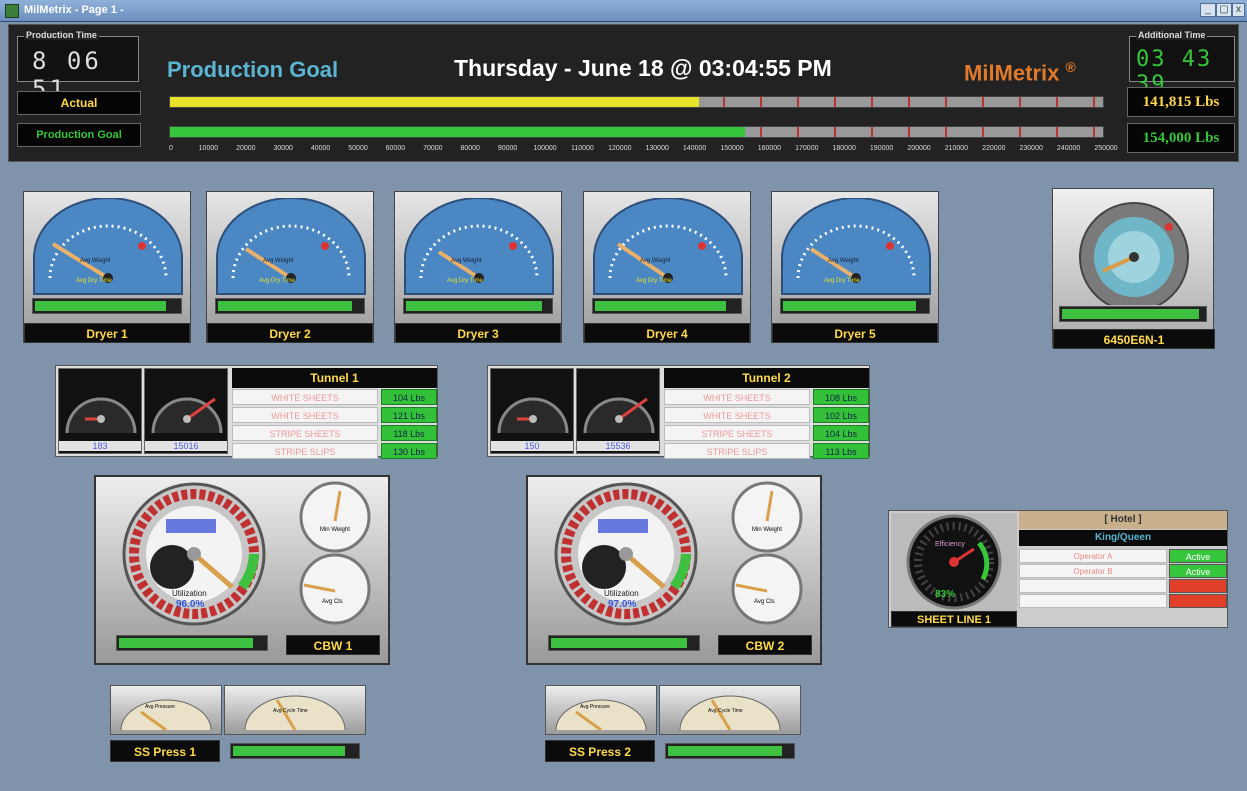  Describe the element at coordinates (78, 66) in the screenshot. I see `production-time-box: Production Time 8 06 51` at that location.